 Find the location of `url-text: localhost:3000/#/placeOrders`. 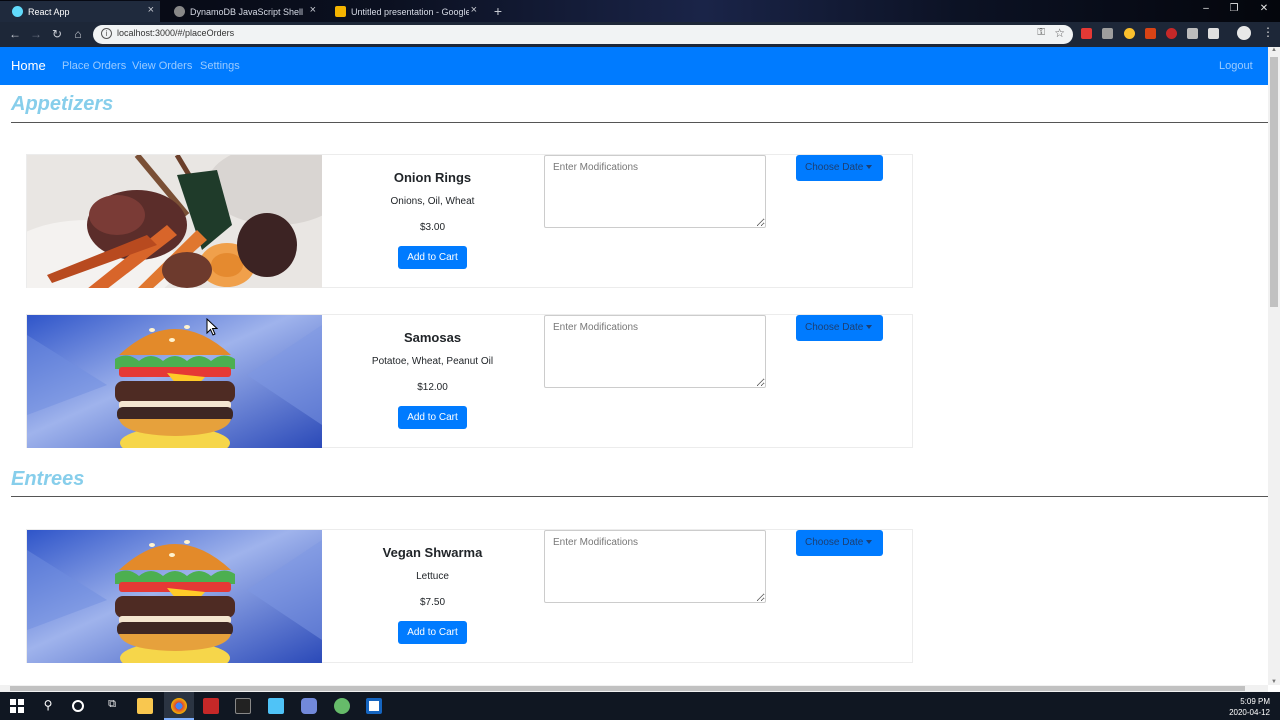

url-text: localhost:3000/#/placeOrders is located at coordinates (175, 33).